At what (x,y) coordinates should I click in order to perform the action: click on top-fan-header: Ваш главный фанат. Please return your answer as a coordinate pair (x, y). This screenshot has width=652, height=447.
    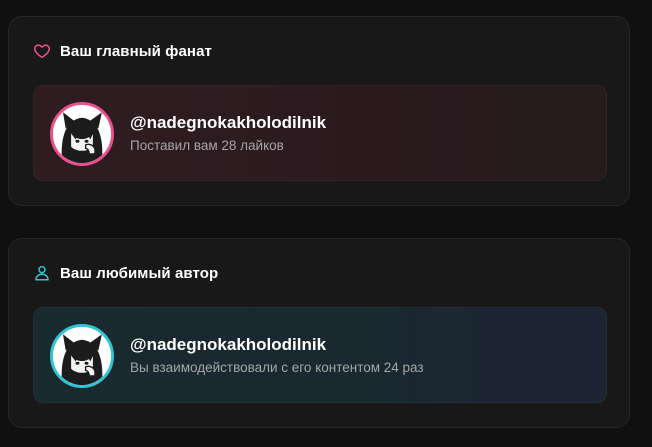
    Looking at the image, I should click on (122, 51).